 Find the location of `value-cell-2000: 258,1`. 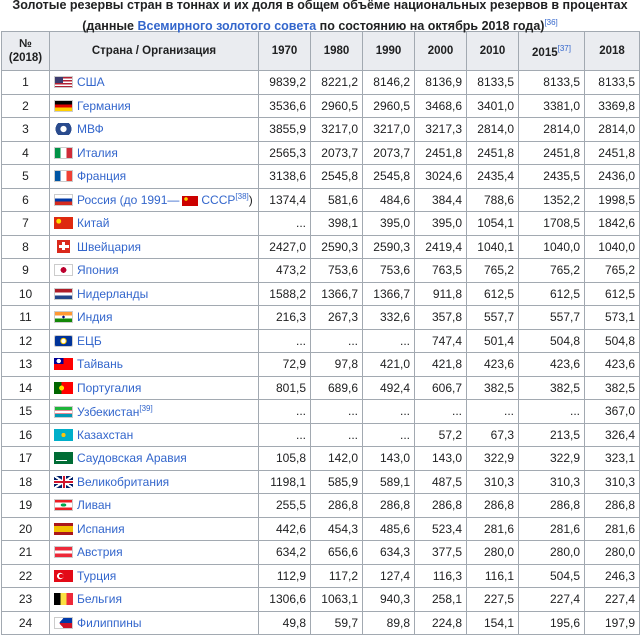

value-cell-2000: 258,1 is located at coordinates (440, 599).